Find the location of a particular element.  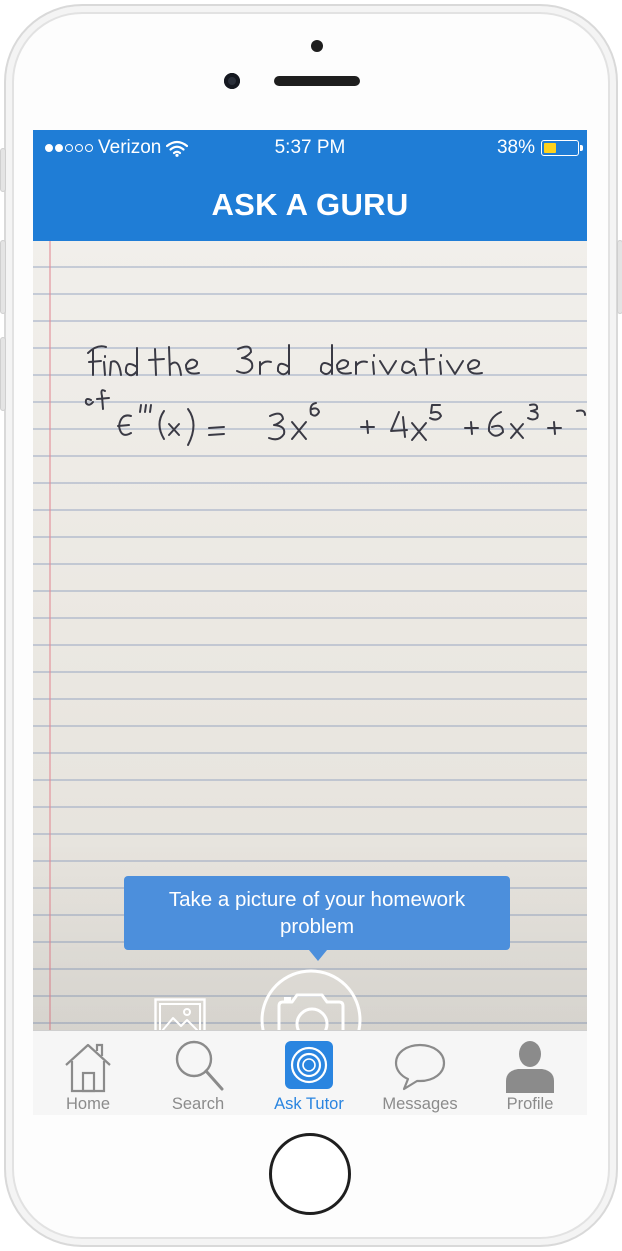

tab-profile: Profile is located at coordinates (530, 1073).